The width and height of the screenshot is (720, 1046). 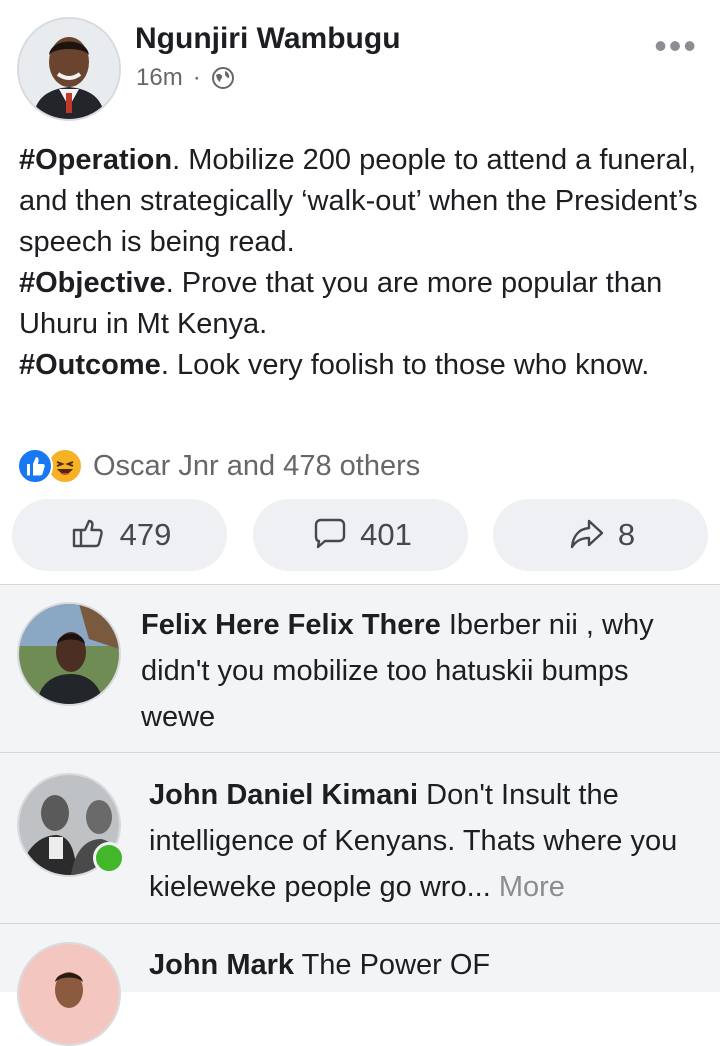 I want to click on post-time: 16m, so click(x=159, y=78).